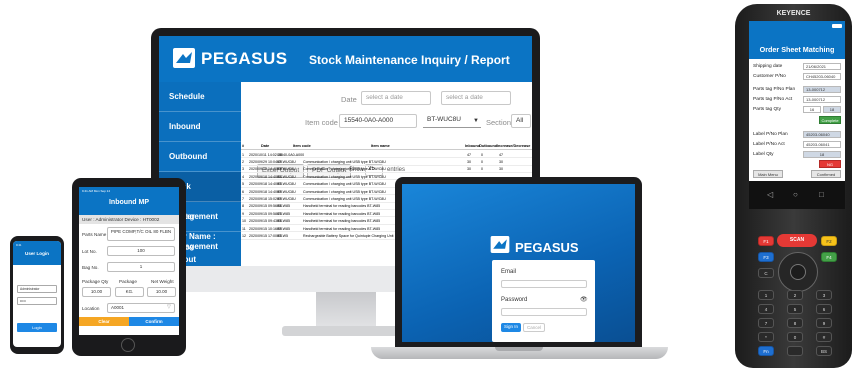  Describe the element at coordinates (824, 309) in the screenshot. I see `key-6: 6` at that location.